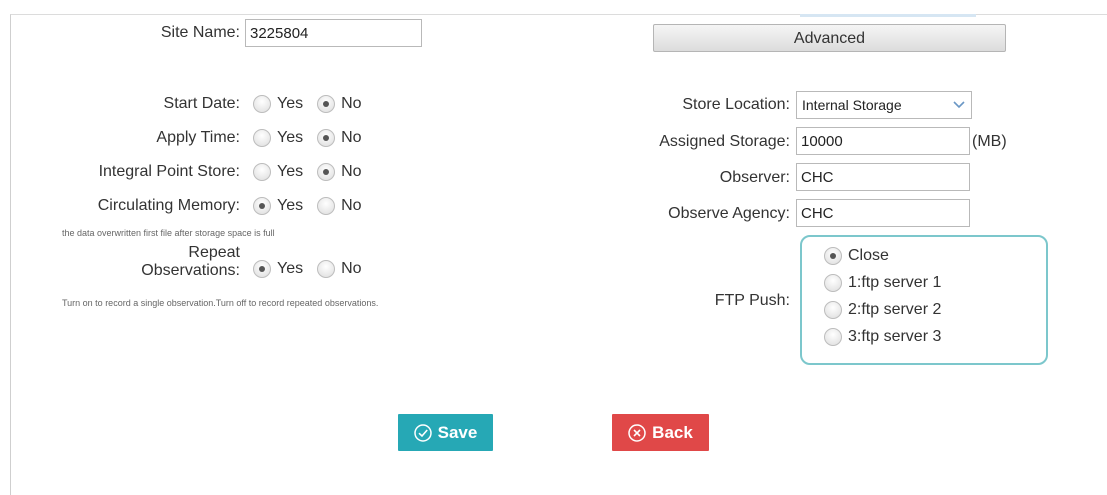 The image size is (1107, 495). I want to click on repeat-observations-yes-radio, so click(262, 269).